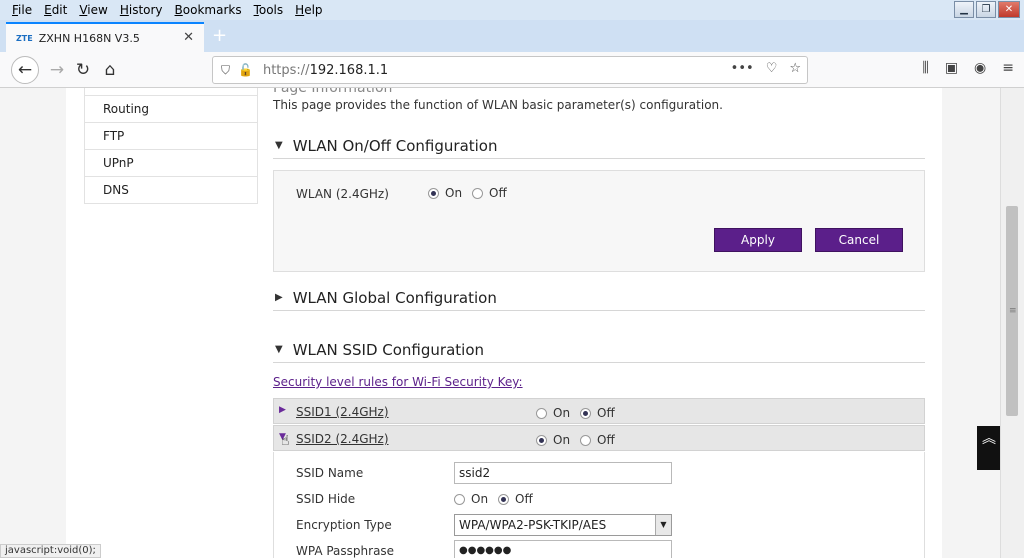  I want to click on account-icon: ◉, so click(980, 68).